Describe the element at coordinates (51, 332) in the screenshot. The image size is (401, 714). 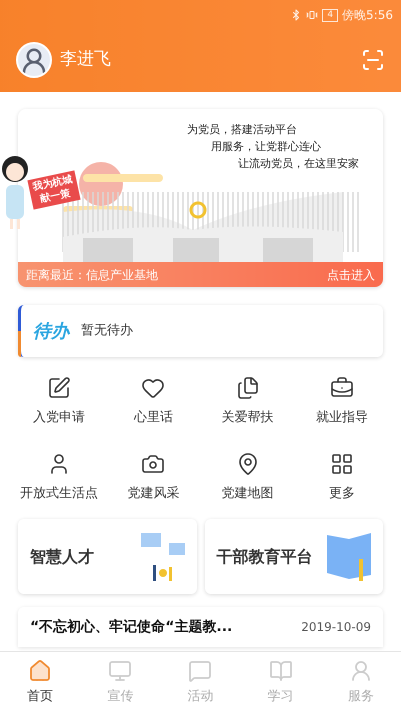
I see `todo-label: 待办` at that location.